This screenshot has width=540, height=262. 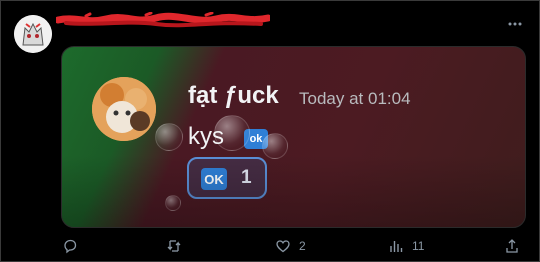 What do you see at coordinates (233, 95) in the screenshot?
I see `message-username: fạt ƒuck` at bounding box center [233, 95].